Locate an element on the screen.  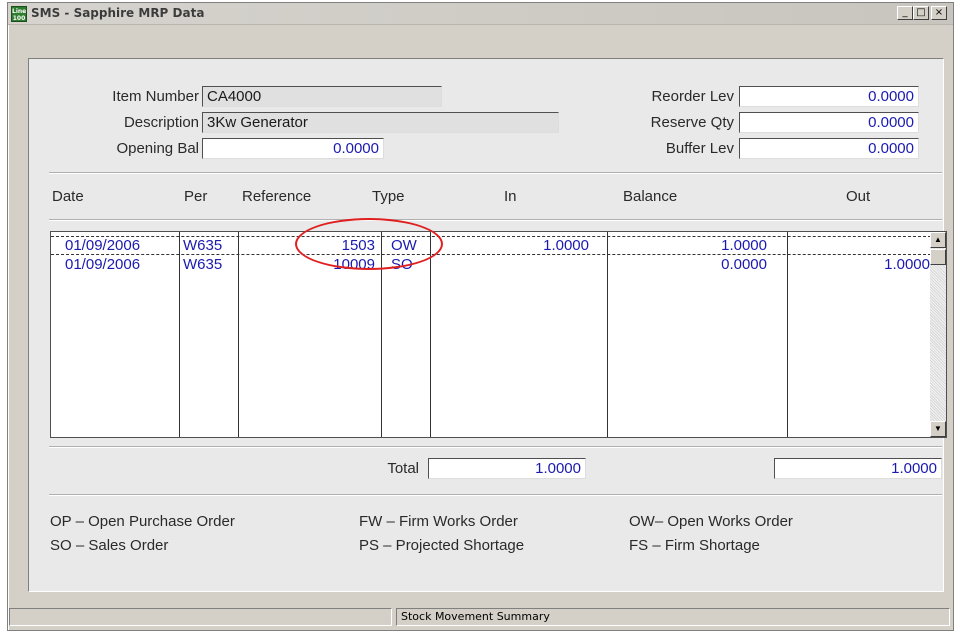
app-icon: Line 100 is located at coordinates (19, 14).